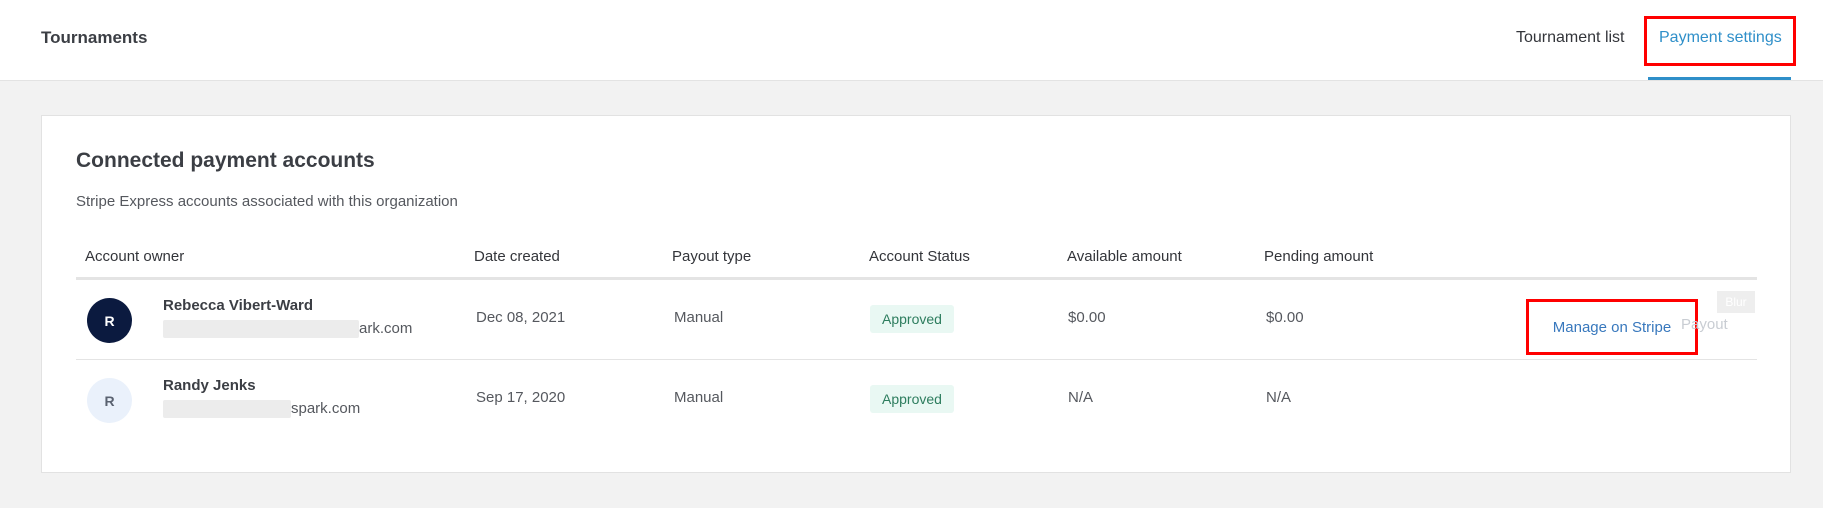  I want to click on column-header-pending-amount: Pending amount, so click(1319, 256).